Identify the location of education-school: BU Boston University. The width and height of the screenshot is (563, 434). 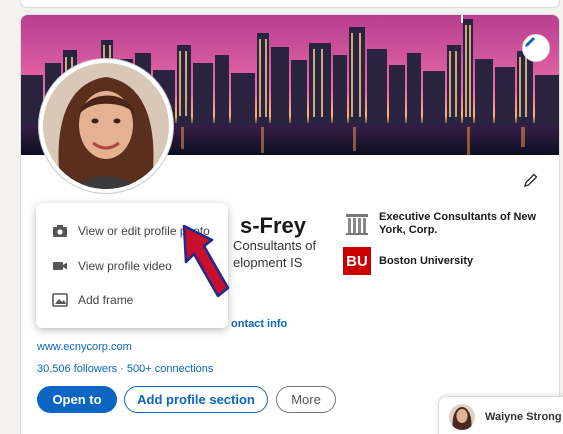
(451, 261).